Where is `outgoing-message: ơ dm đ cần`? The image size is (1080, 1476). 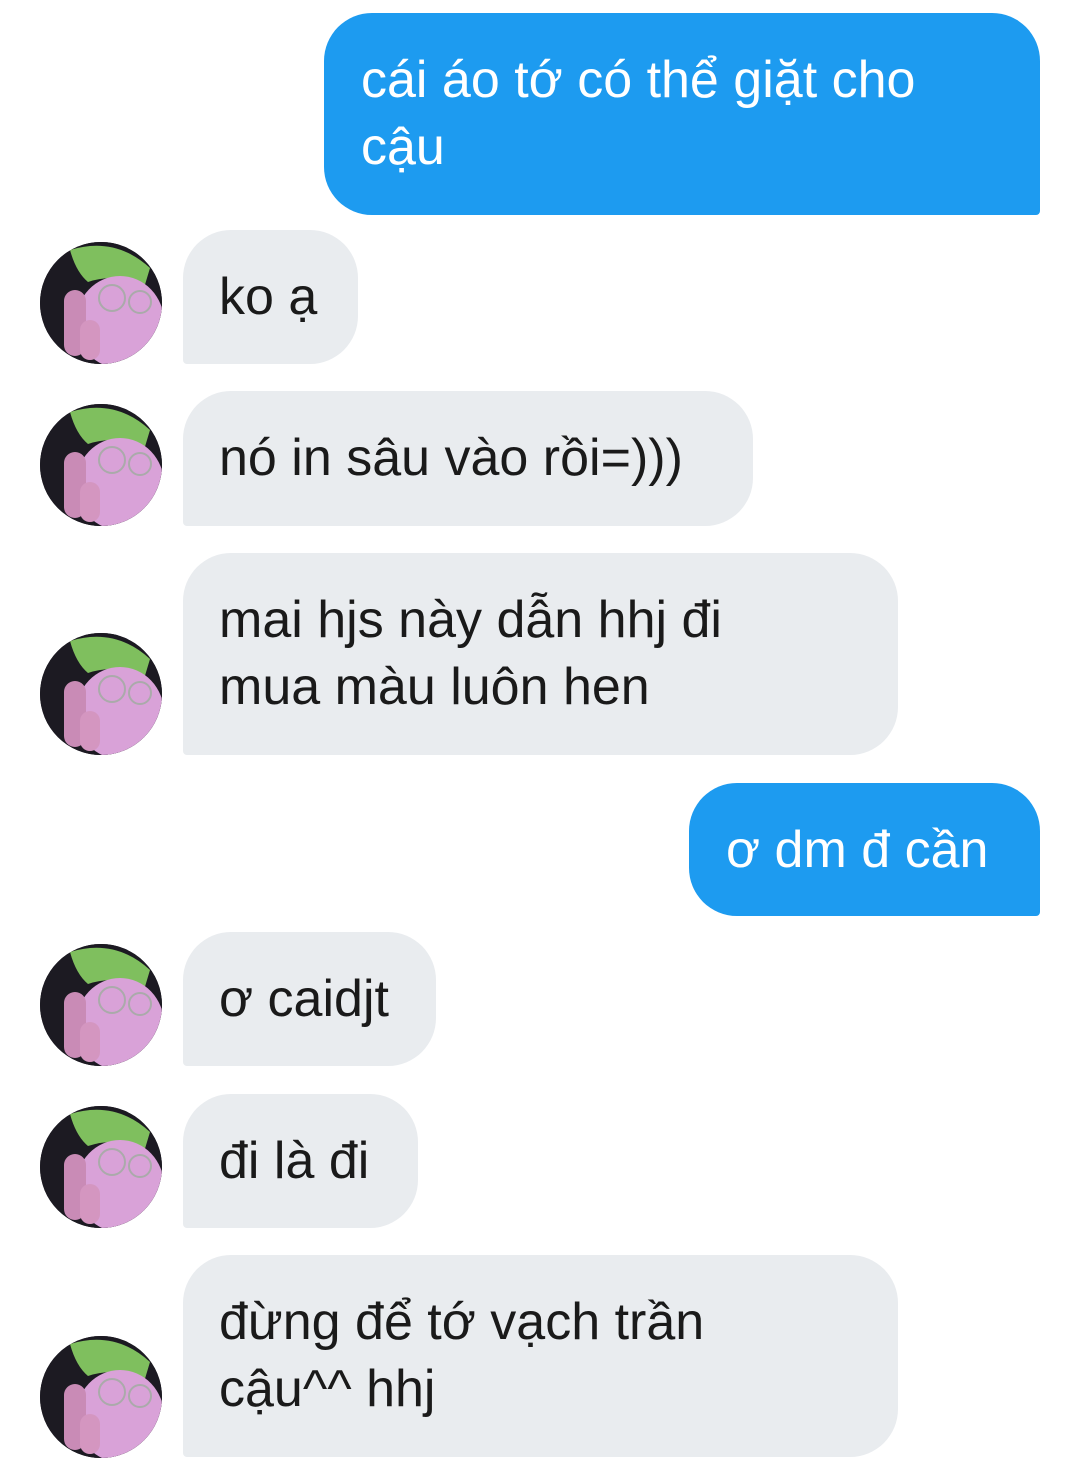 outgoing-message: ơ dm đ cần is located at coordinates (864, 849).